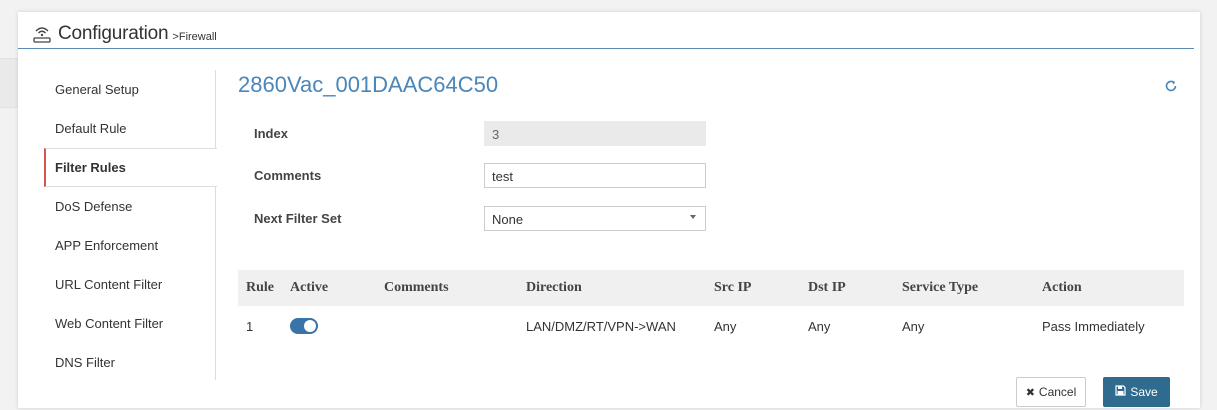 The height and width of the screenshot is (410, 1217). Describe the element at coordinates (1093, 326) in the screenshot. I see `rule-action: Pass Immediately` at that location.